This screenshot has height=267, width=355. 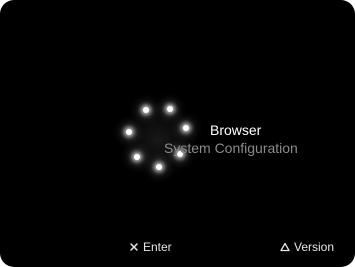 What do you see at coordinates (134, 247) in the screenshot?
I see `cross-button-icon` at bounding box center [134, 247].